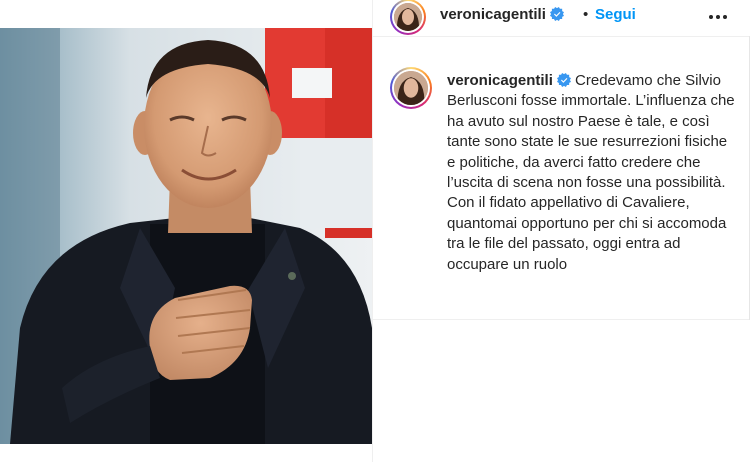  Describe the element at coordinates (408, 17) in the screenshot. I see `avatar` at that location.